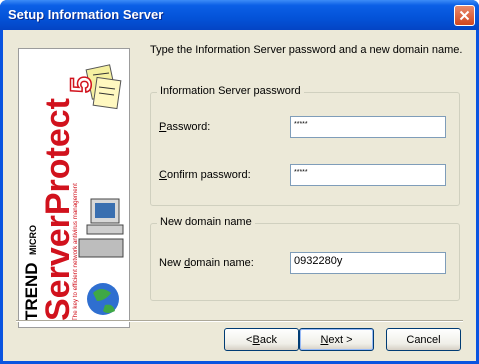  What do you see at coordinates (172, 263) in the screenshot?
I see `domain-label-pre: New` at bounding box center [172, 263].